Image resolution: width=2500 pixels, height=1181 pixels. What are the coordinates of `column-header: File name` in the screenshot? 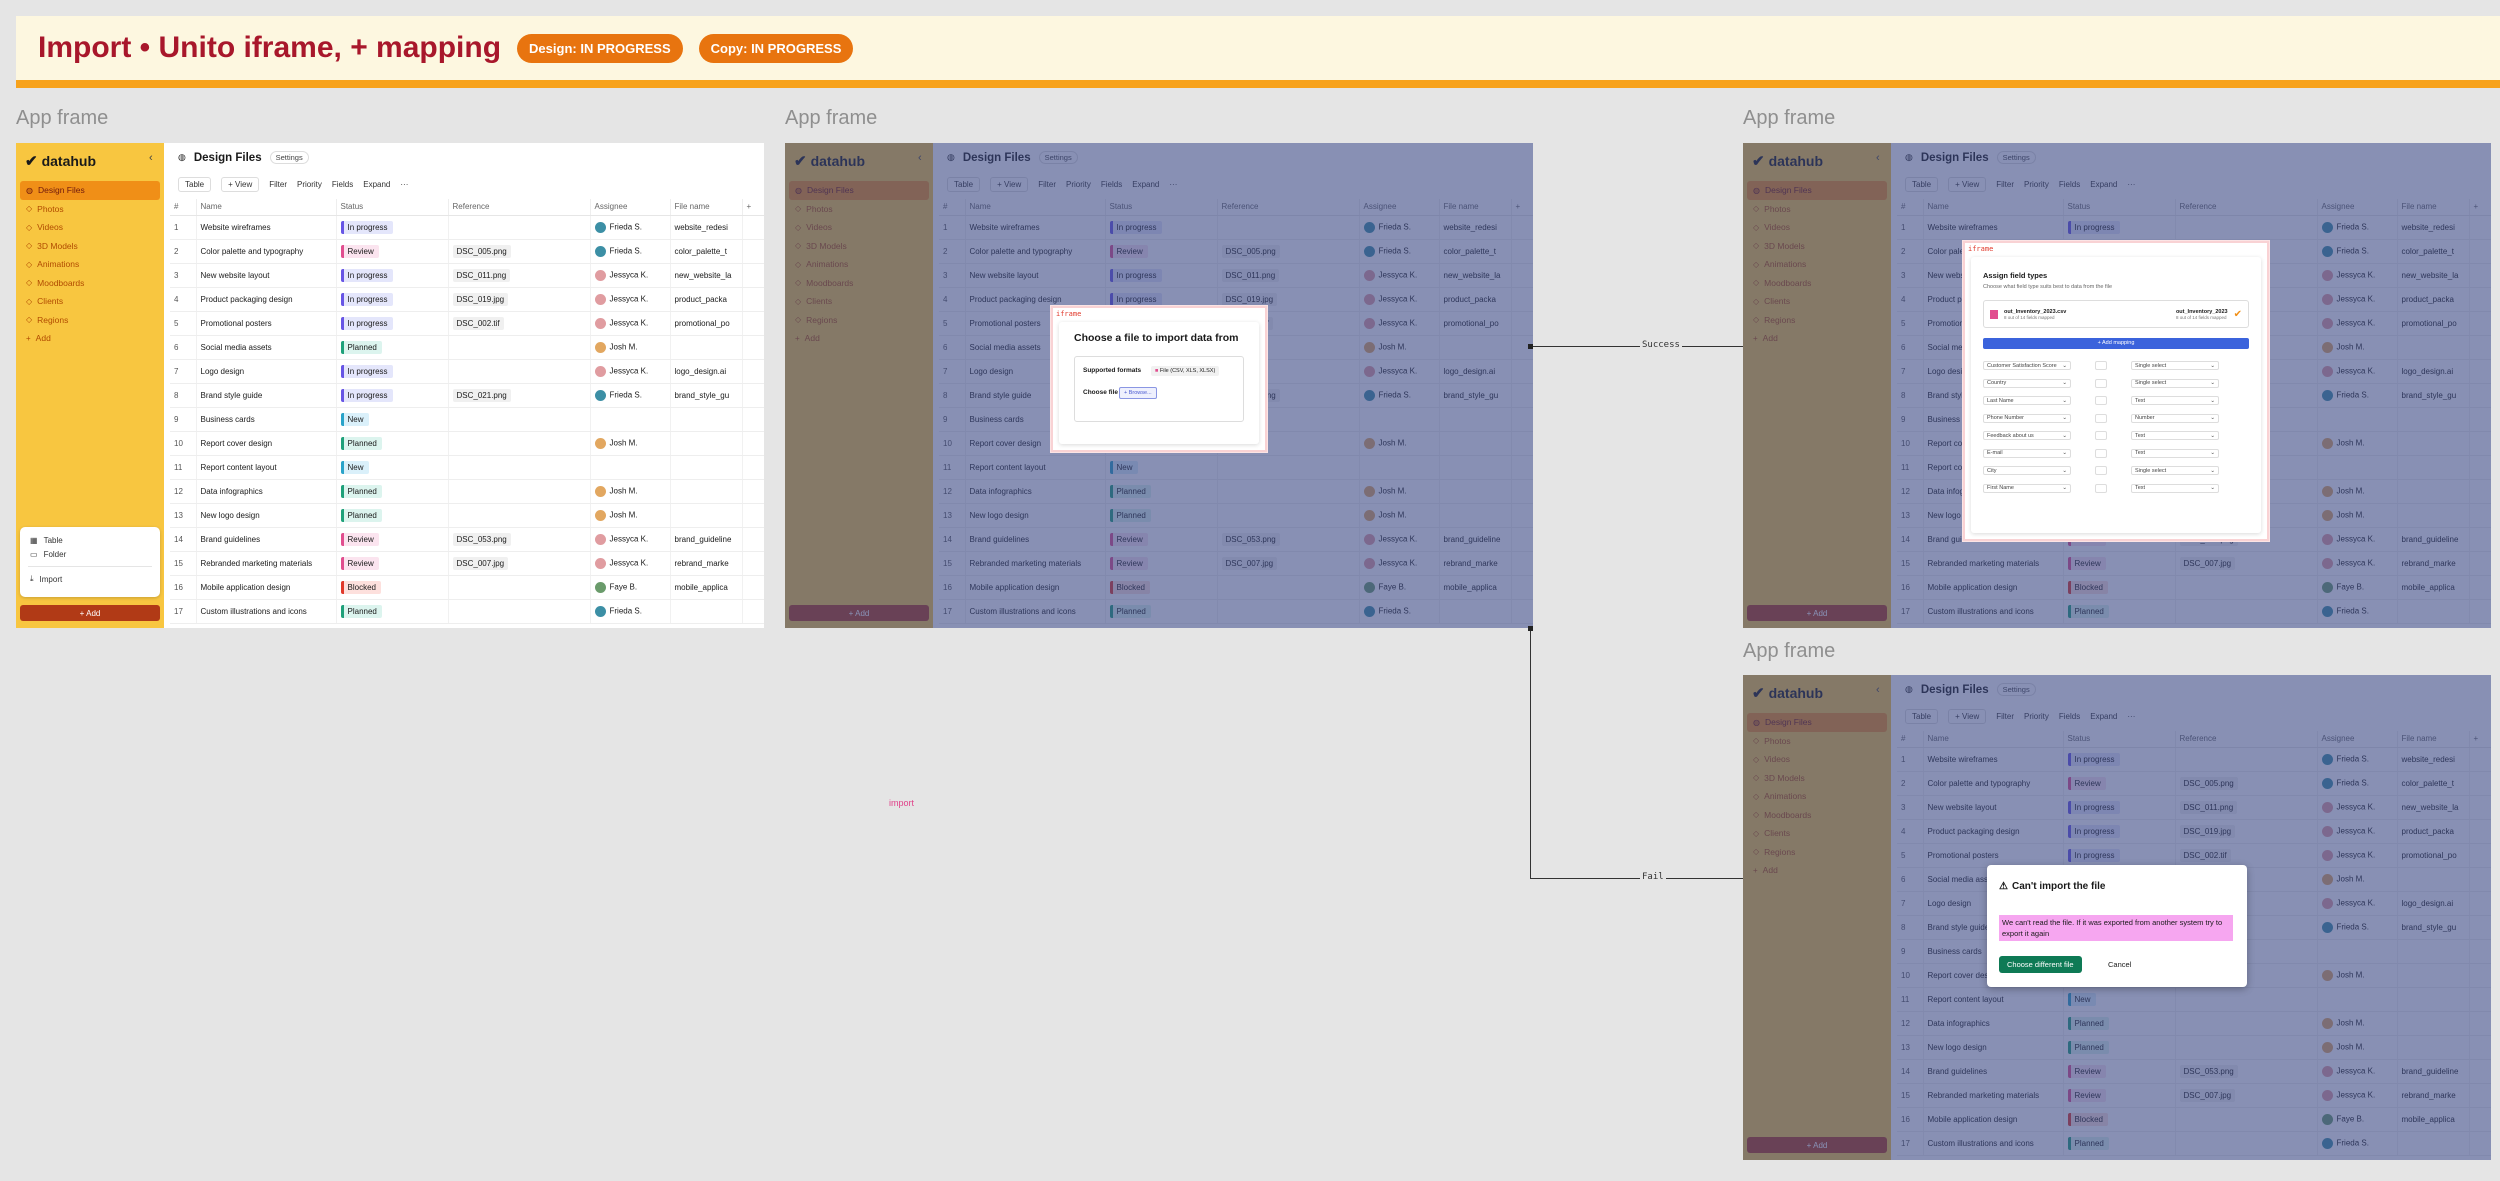 It's located at (706, 207).